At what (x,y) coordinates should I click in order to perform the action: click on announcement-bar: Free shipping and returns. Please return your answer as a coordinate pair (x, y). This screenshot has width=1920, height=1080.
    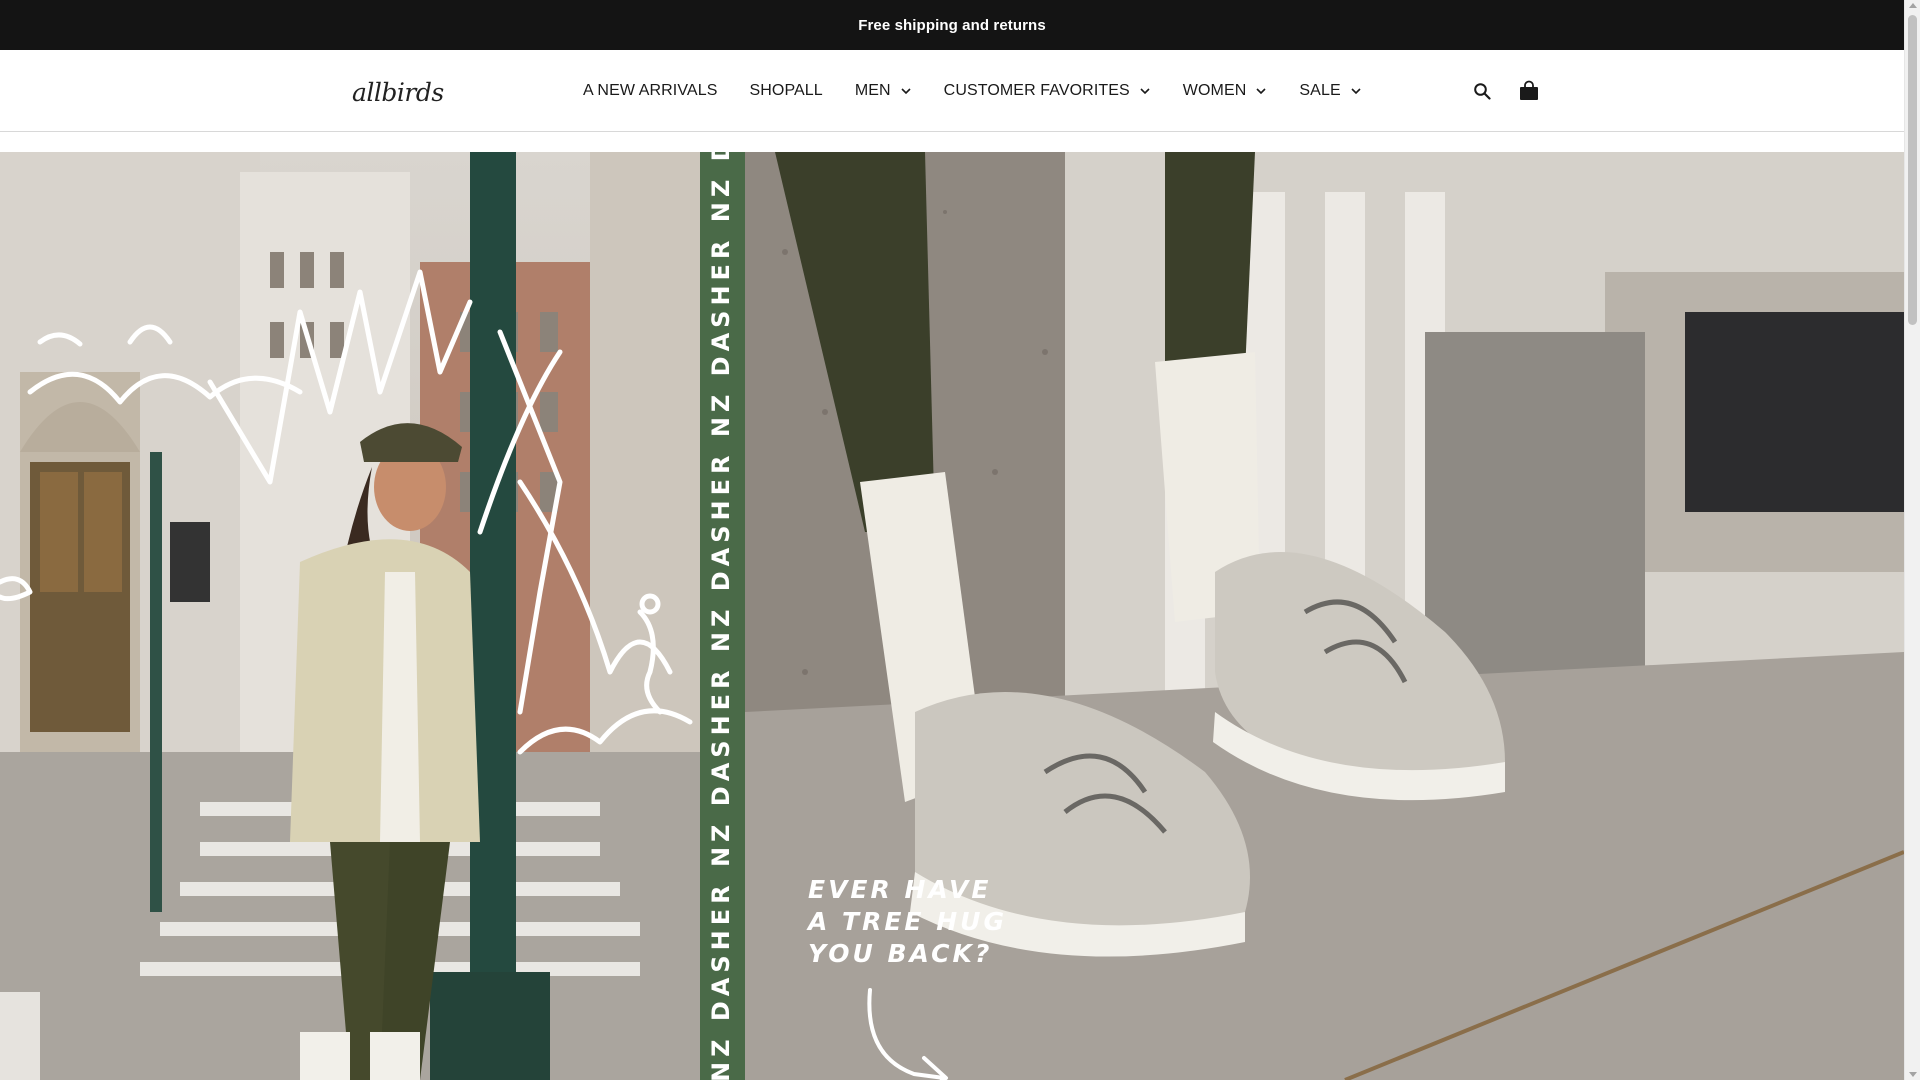
    Looking at the image, I should click on (952, 25).